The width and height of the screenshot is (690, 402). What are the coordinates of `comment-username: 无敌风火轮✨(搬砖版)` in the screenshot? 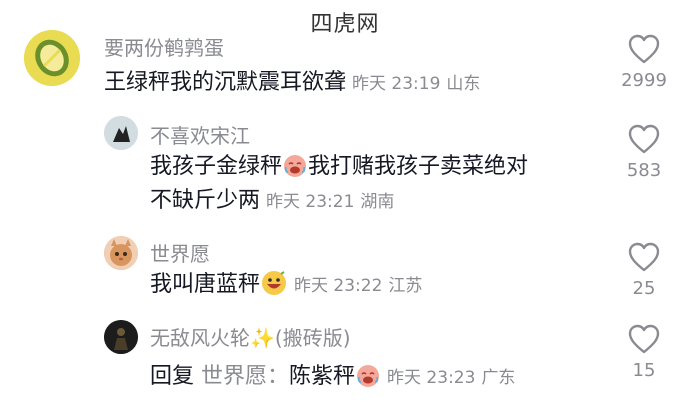 It's located at (250, 336).